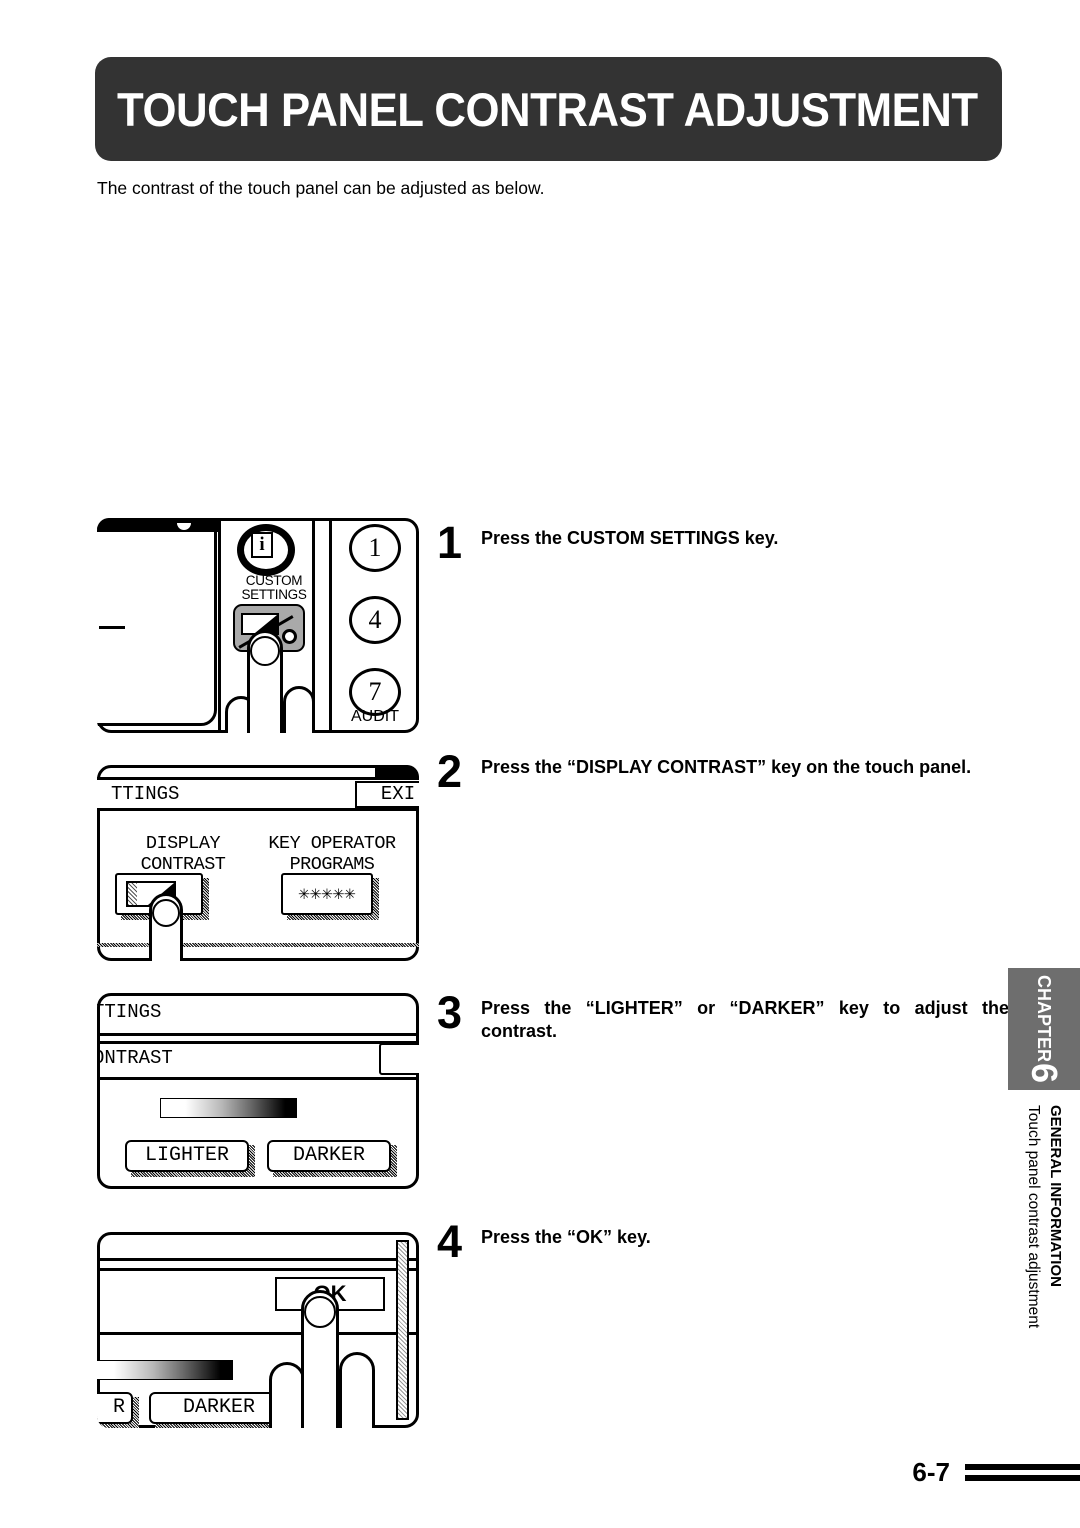 Image resolution: width=1080 pixels, height=1528 pixels. I want to click on step-4: 4 Press the “OK” key., so click(717, 1241).